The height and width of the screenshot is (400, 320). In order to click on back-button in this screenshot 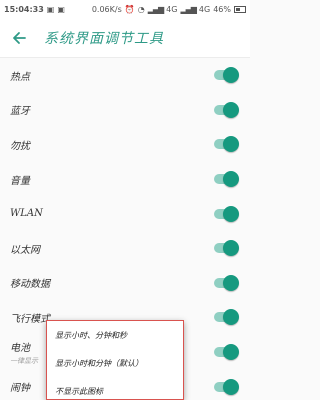, I will do `click(19, 38)`.